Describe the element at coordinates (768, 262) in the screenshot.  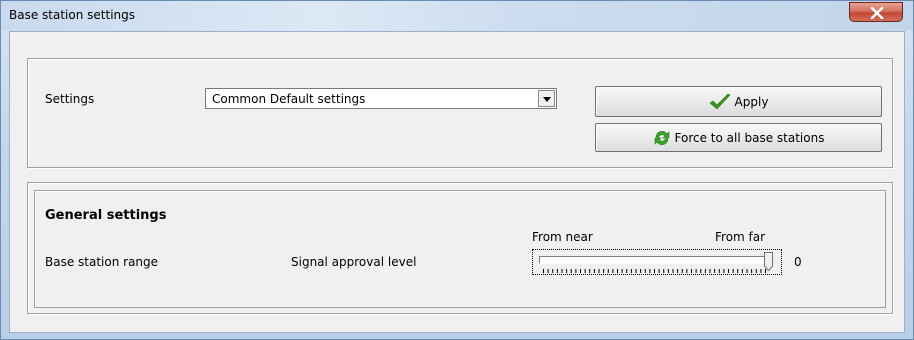
I see `slider-thumb` at that location.